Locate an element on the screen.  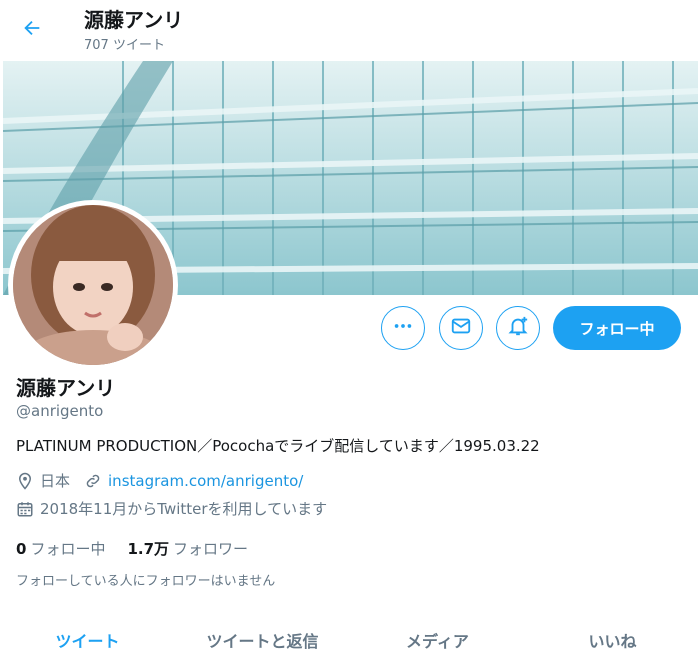
top-bar: 源藤アンリ 707 ツイート is located at coordinates (350, 30).